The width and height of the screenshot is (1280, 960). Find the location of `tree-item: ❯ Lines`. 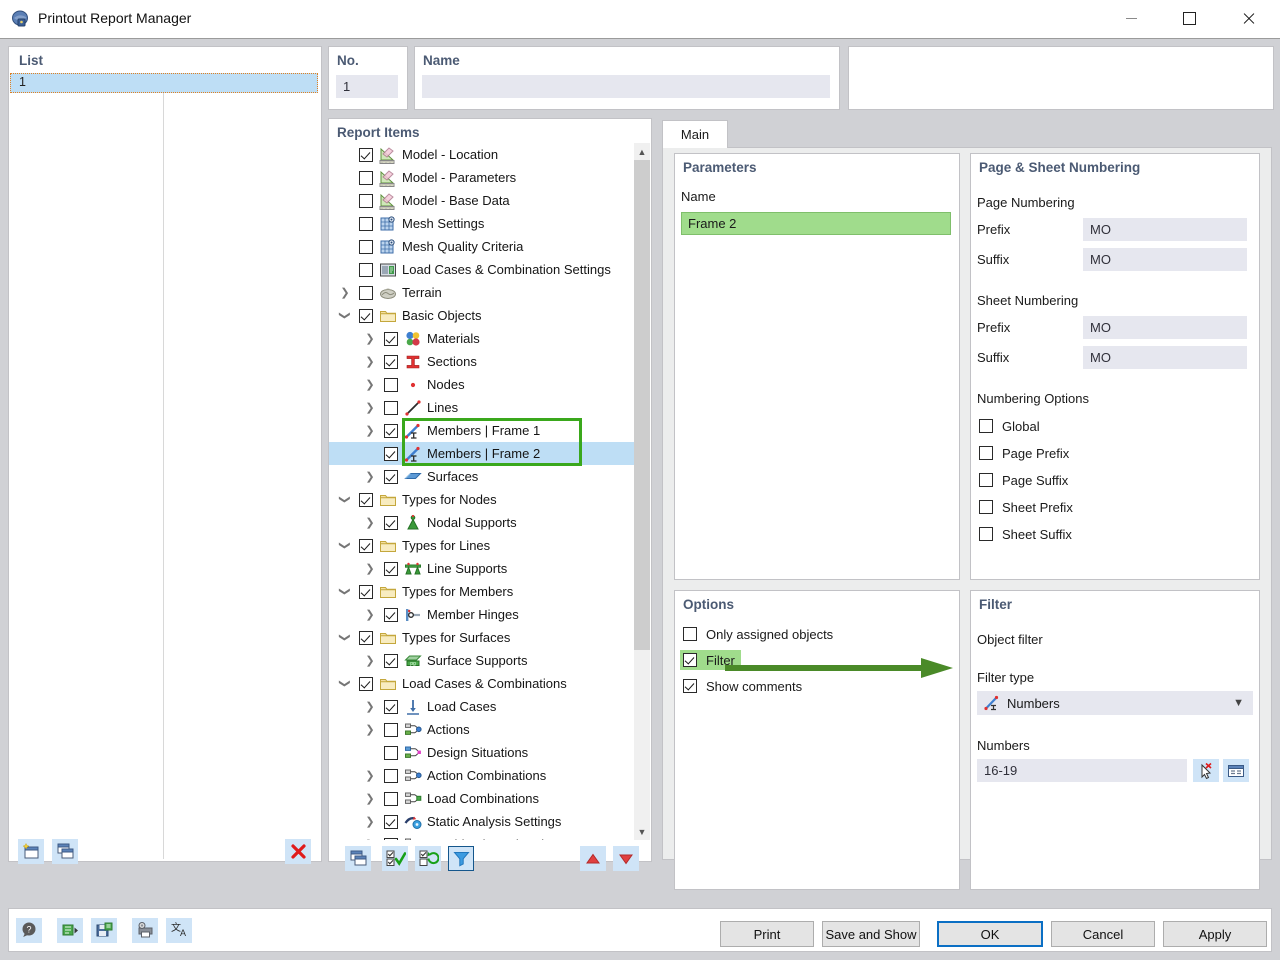

tree-item: ❯ Lines is located at coordinates (489, 407).